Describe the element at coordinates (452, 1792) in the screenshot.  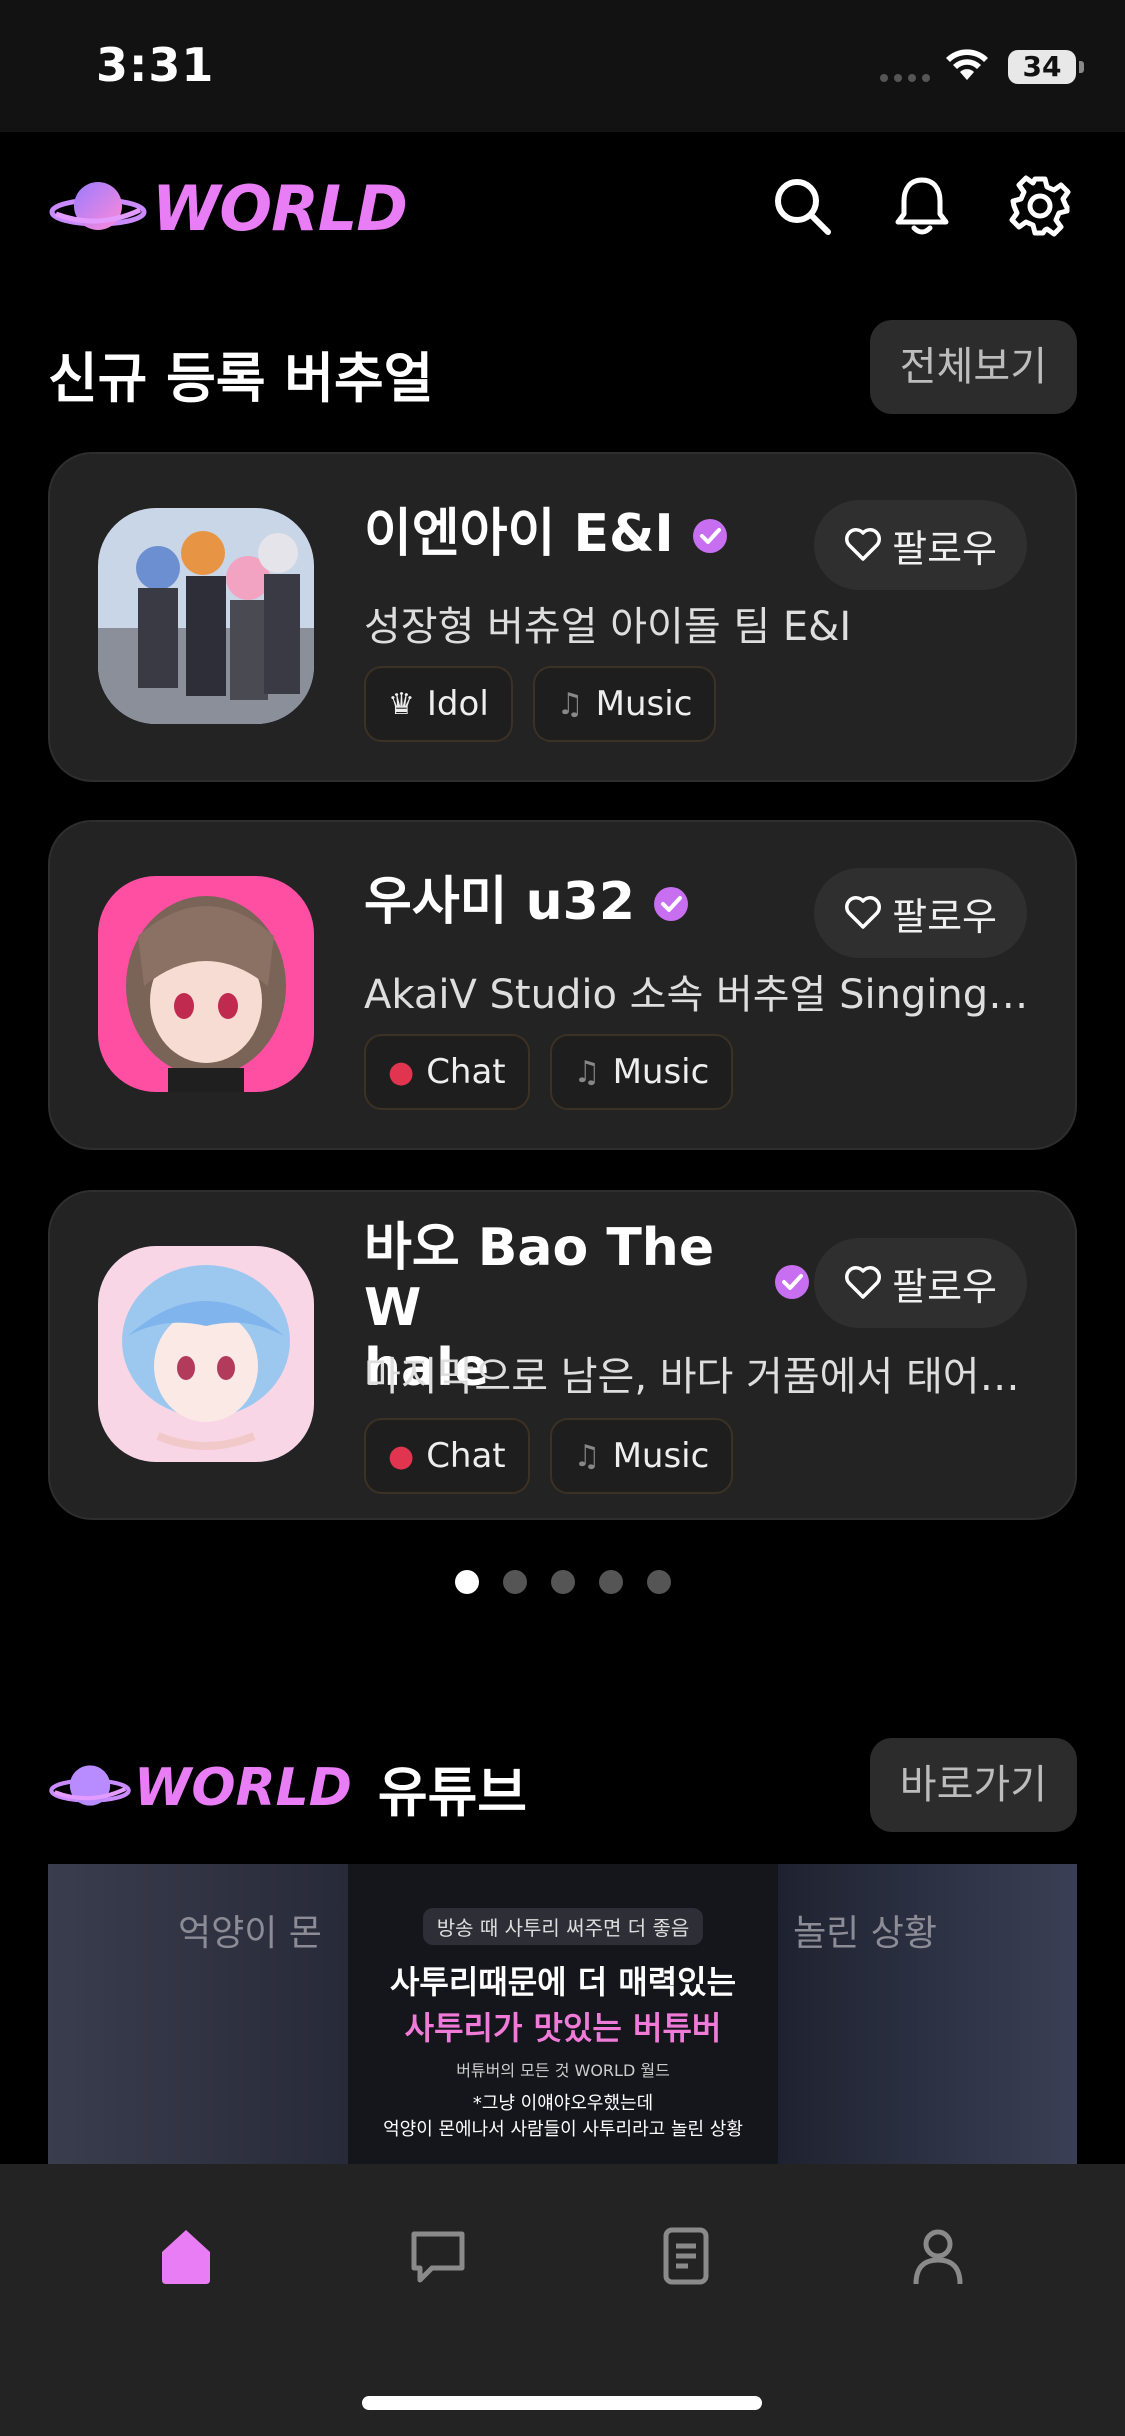
I see `section-title: 유튜브` at that location.